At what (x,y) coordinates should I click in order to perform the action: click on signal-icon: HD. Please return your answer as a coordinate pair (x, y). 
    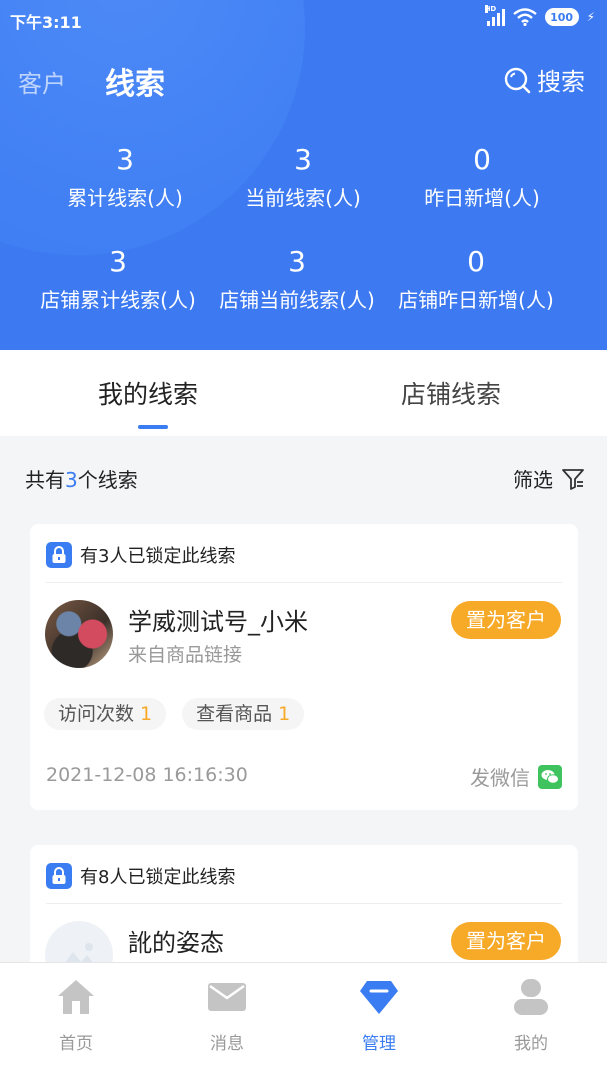
    Looking at the image, I should click on (494, 15).